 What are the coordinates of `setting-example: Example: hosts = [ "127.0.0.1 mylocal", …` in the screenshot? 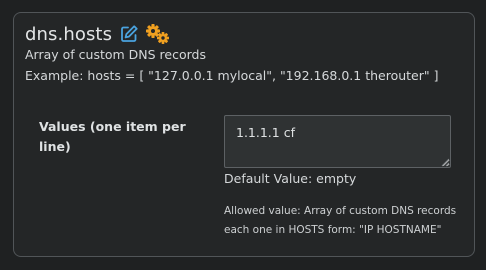 It's located at (232, 75).